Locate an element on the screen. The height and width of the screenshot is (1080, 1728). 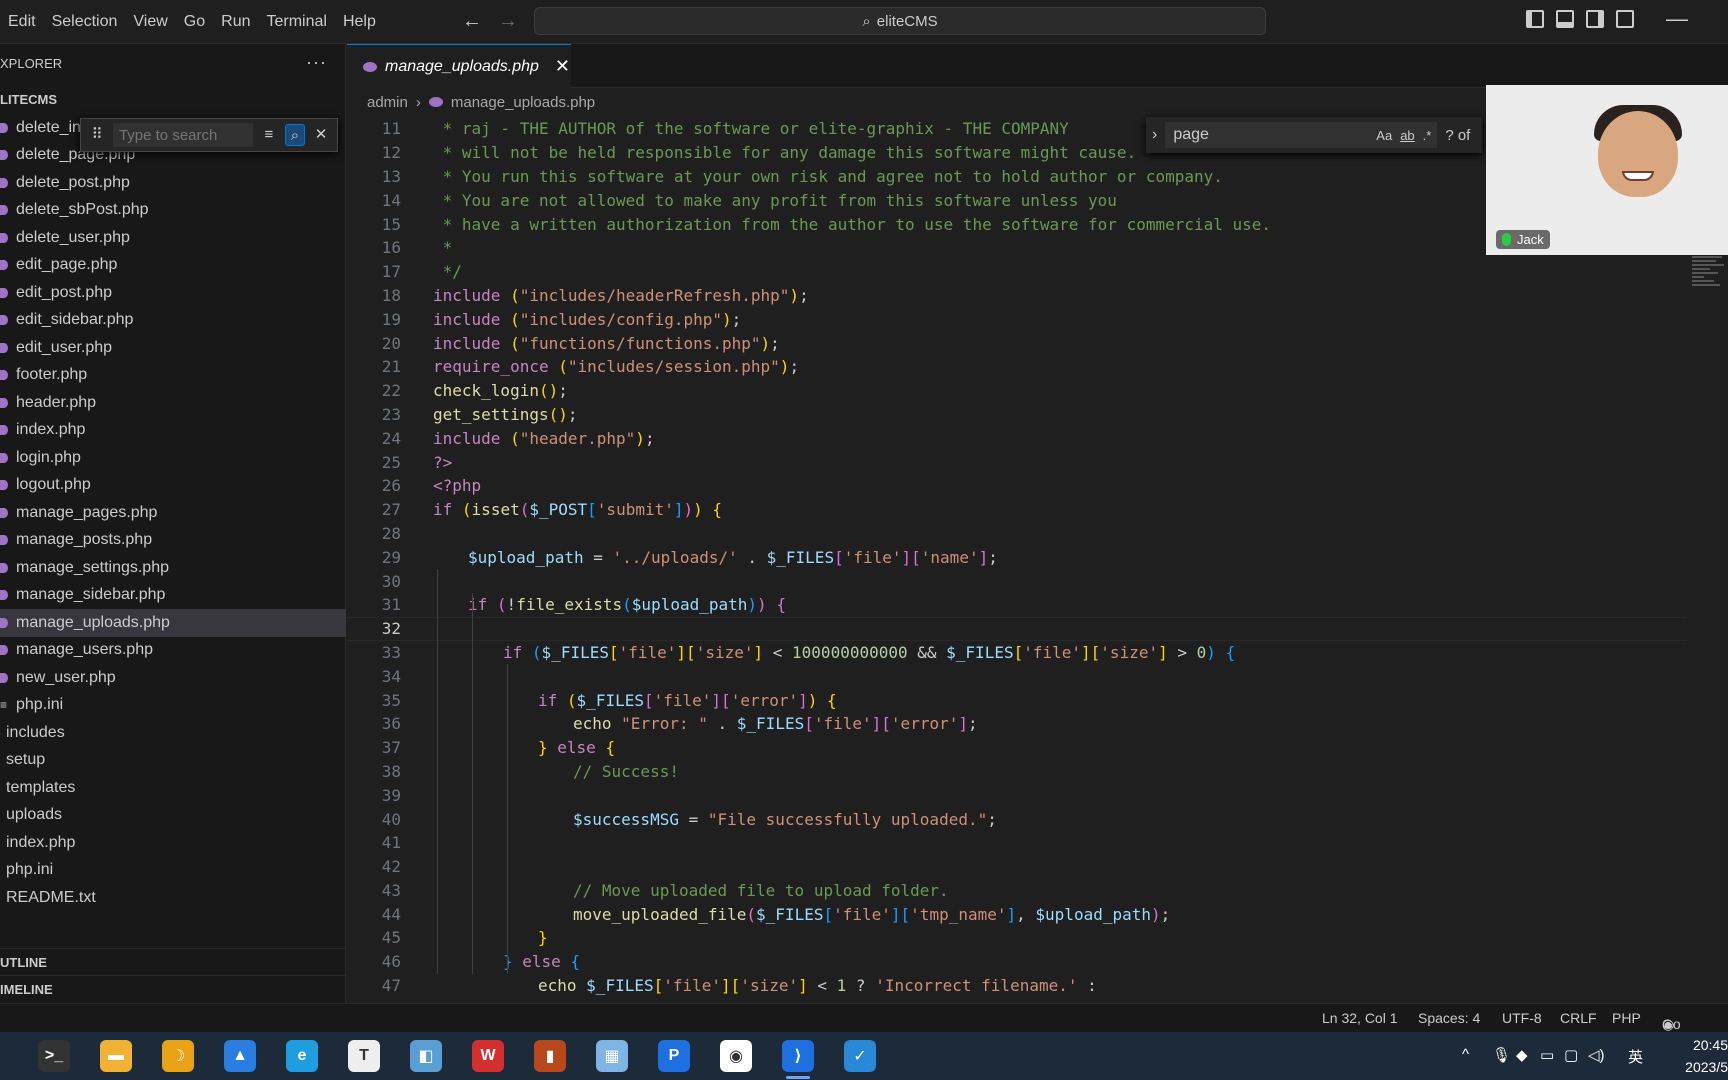
breadcrumb-file: manage_uploads.php is located at coordinates (523, 102).